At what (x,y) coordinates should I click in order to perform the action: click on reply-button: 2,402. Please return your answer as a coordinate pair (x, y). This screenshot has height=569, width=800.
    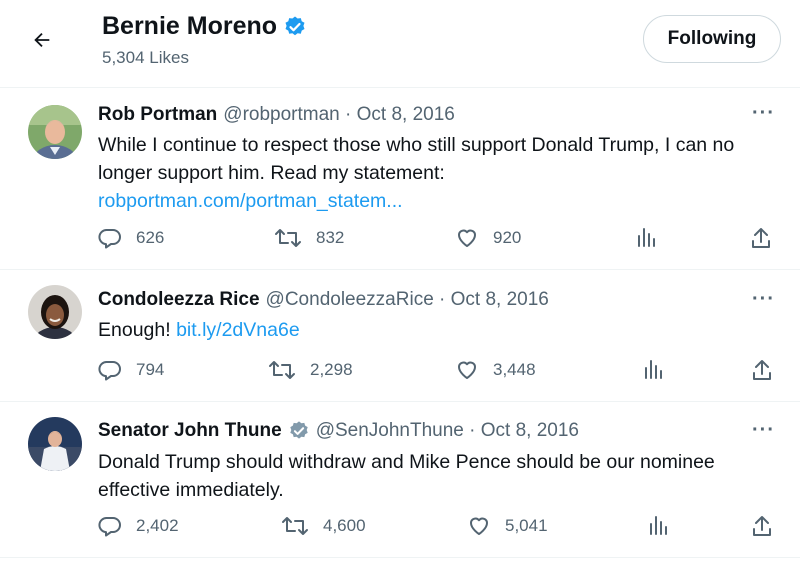
    Looking at the image, I should click on (138, 526).